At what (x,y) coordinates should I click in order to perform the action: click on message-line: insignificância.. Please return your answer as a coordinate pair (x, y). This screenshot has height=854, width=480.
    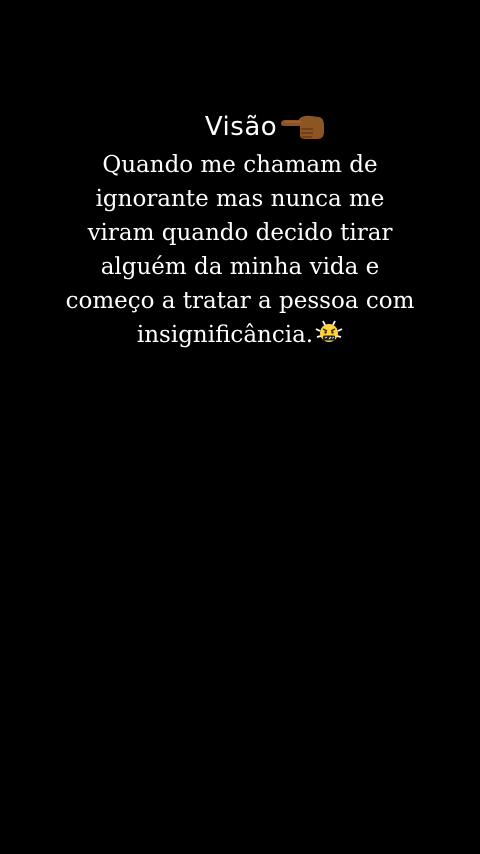
    Looking at the image, I should click on (225, 335).